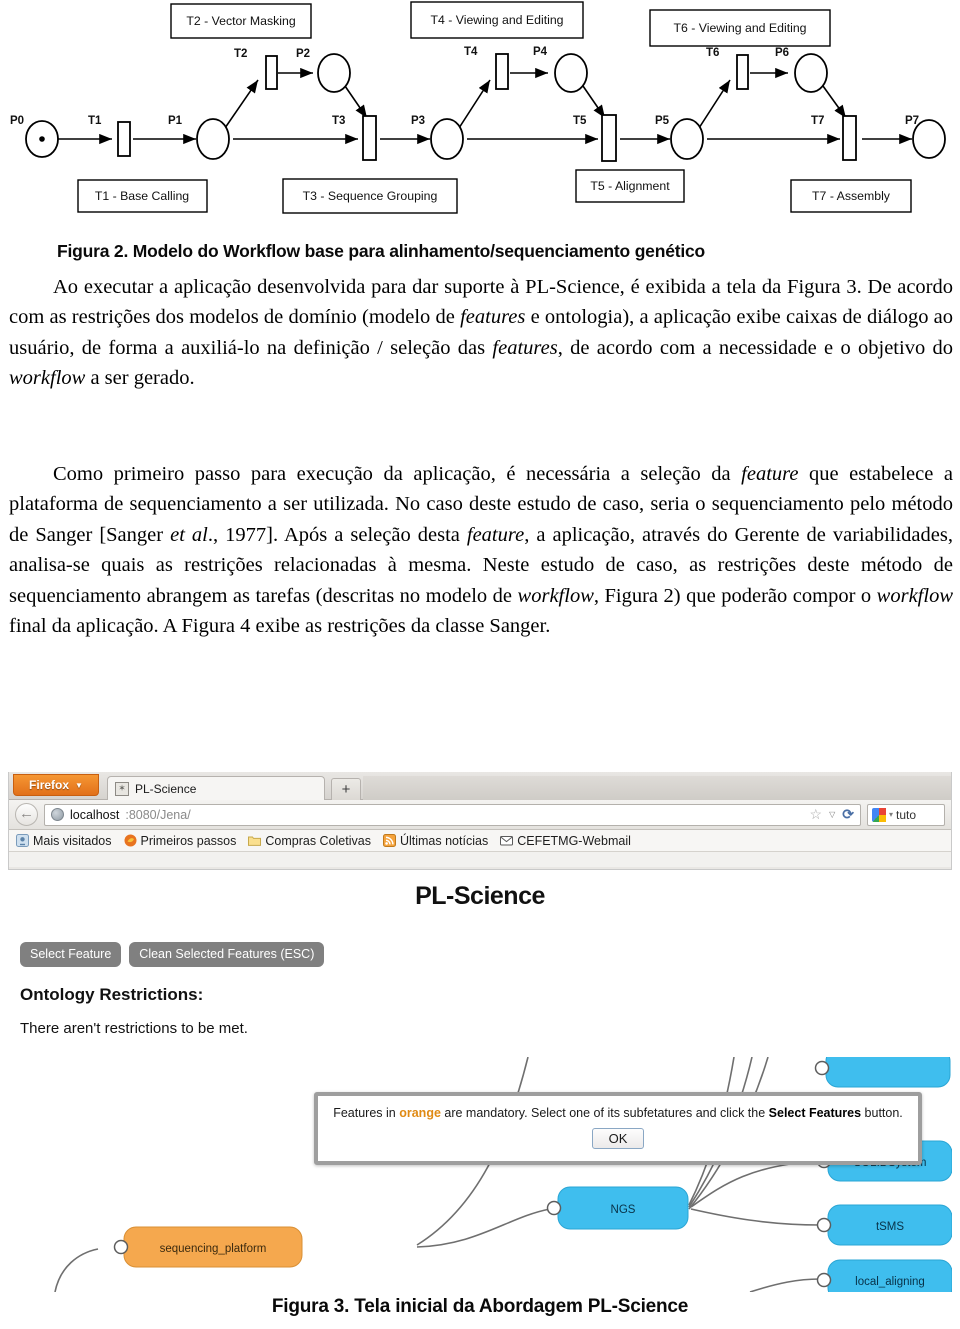 The height and width of the screenshot is (1329, 960). I want to click on label-P3: P3, so click(418, 121).